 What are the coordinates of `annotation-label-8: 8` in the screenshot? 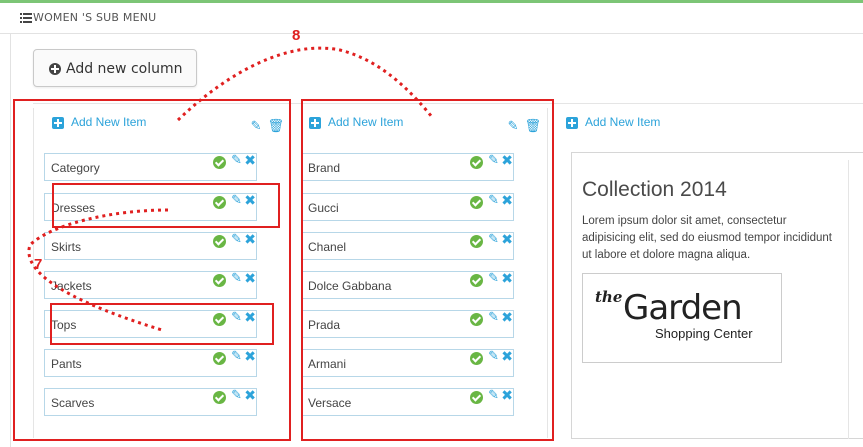 It's located at (296, 35).